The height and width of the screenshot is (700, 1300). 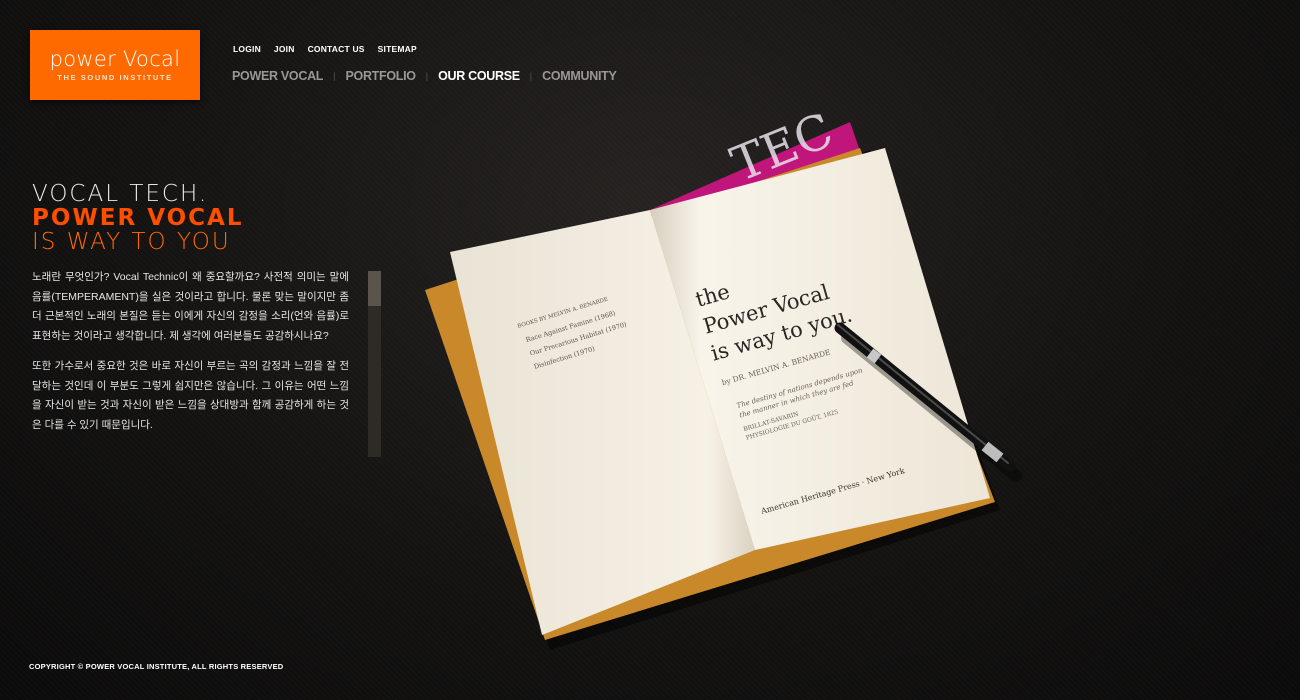 What do you see at coordinates (284, 49) in the screenshot?
I see `join-link: JOIN` at bounding box center [284, 49].